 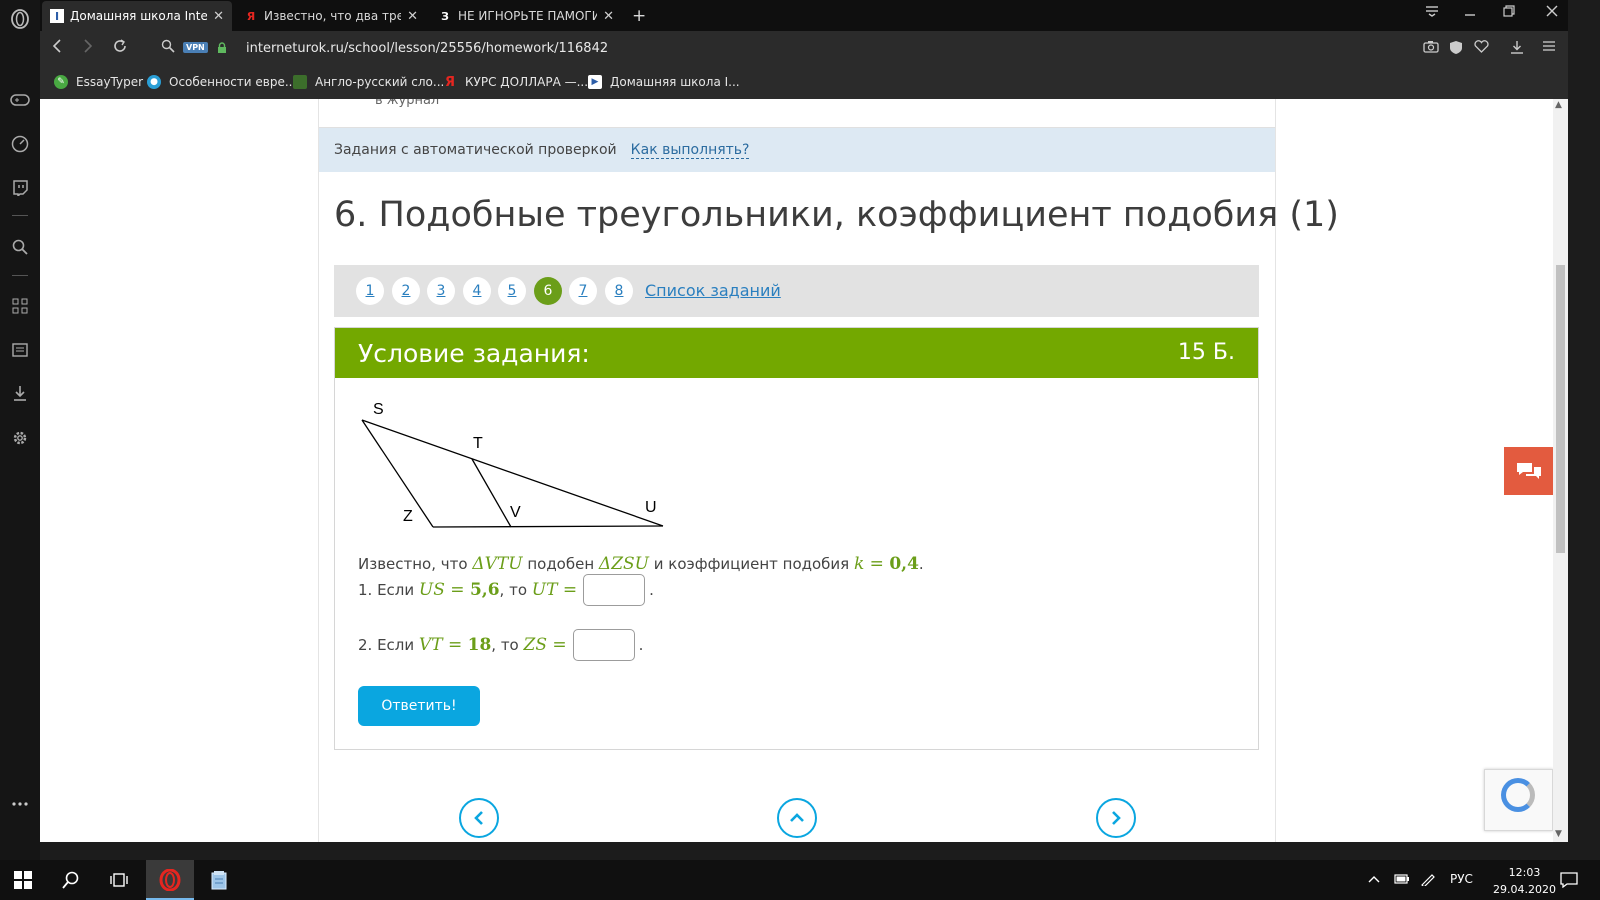 I want to click on extensions-grid-icon, so click(x=20, y=306).